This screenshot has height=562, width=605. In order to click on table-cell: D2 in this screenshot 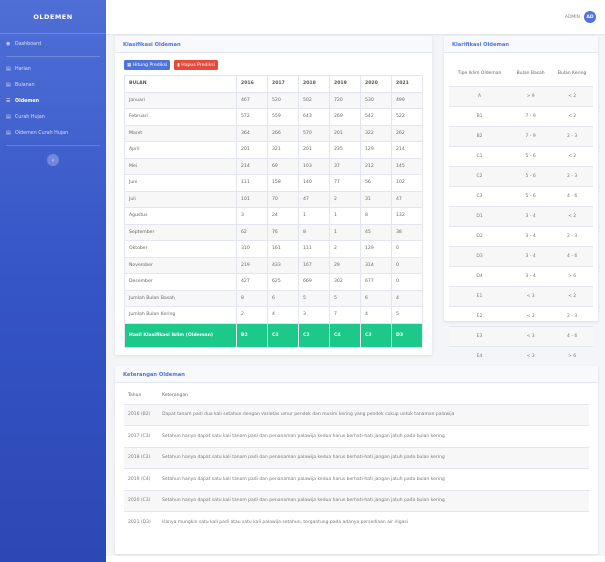, I will do `click(480, 235)`.